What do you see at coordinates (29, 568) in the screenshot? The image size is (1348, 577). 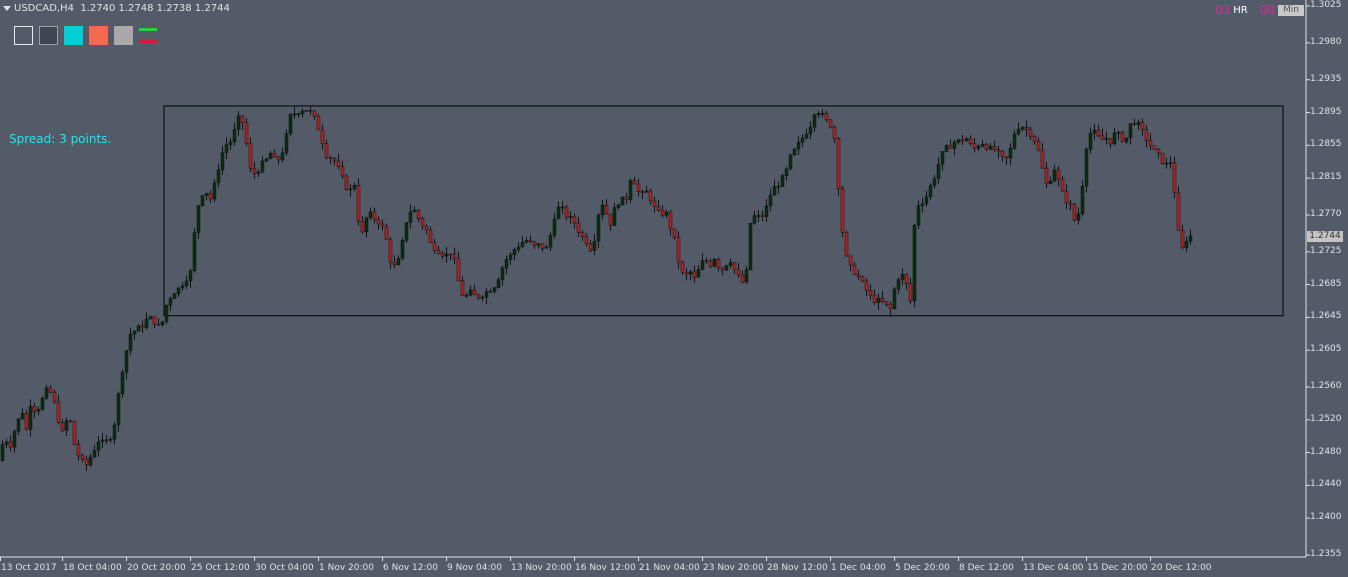 I see `time-tick-label: 13 Oct 2017` at bounding box center [29, 568].